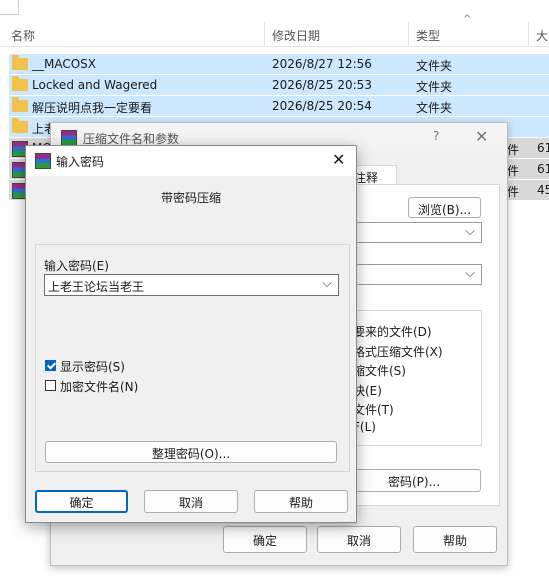 Image resolution: width=549 pixels, height=582 pixels. What do you see at coordinates (191, 161) in the screenshot?
I see `title-bar: 输入密码 ✕` at bounding box center [191, 161].